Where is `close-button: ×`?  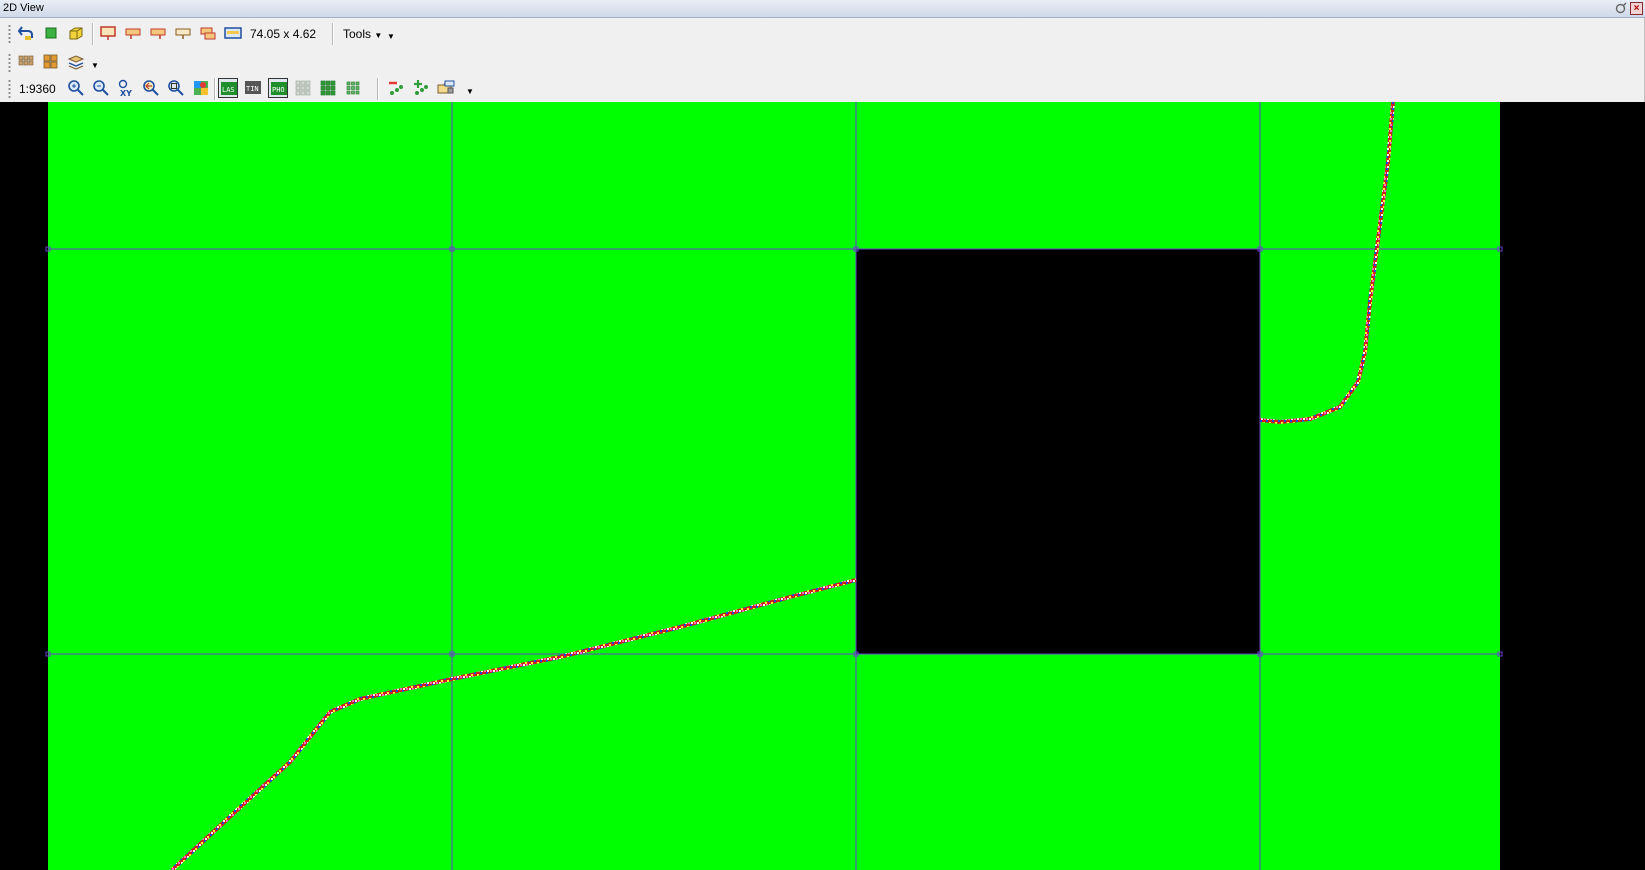 close-button: × is located at coordinates (1636, 8).